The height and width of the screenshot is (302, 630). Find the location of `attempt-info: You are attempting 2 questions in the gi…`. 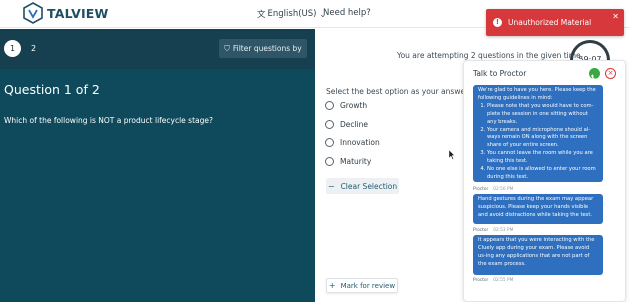

attempt-info: You are attempting 2 questions in the gi… is located at coordinates (490, 55).